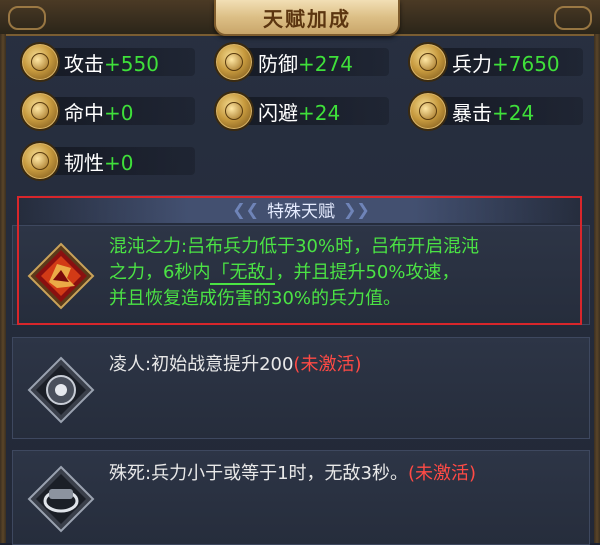 This screenshot has width=600, height=545. I want to click on stat-name: 防御, so click(278, 63).